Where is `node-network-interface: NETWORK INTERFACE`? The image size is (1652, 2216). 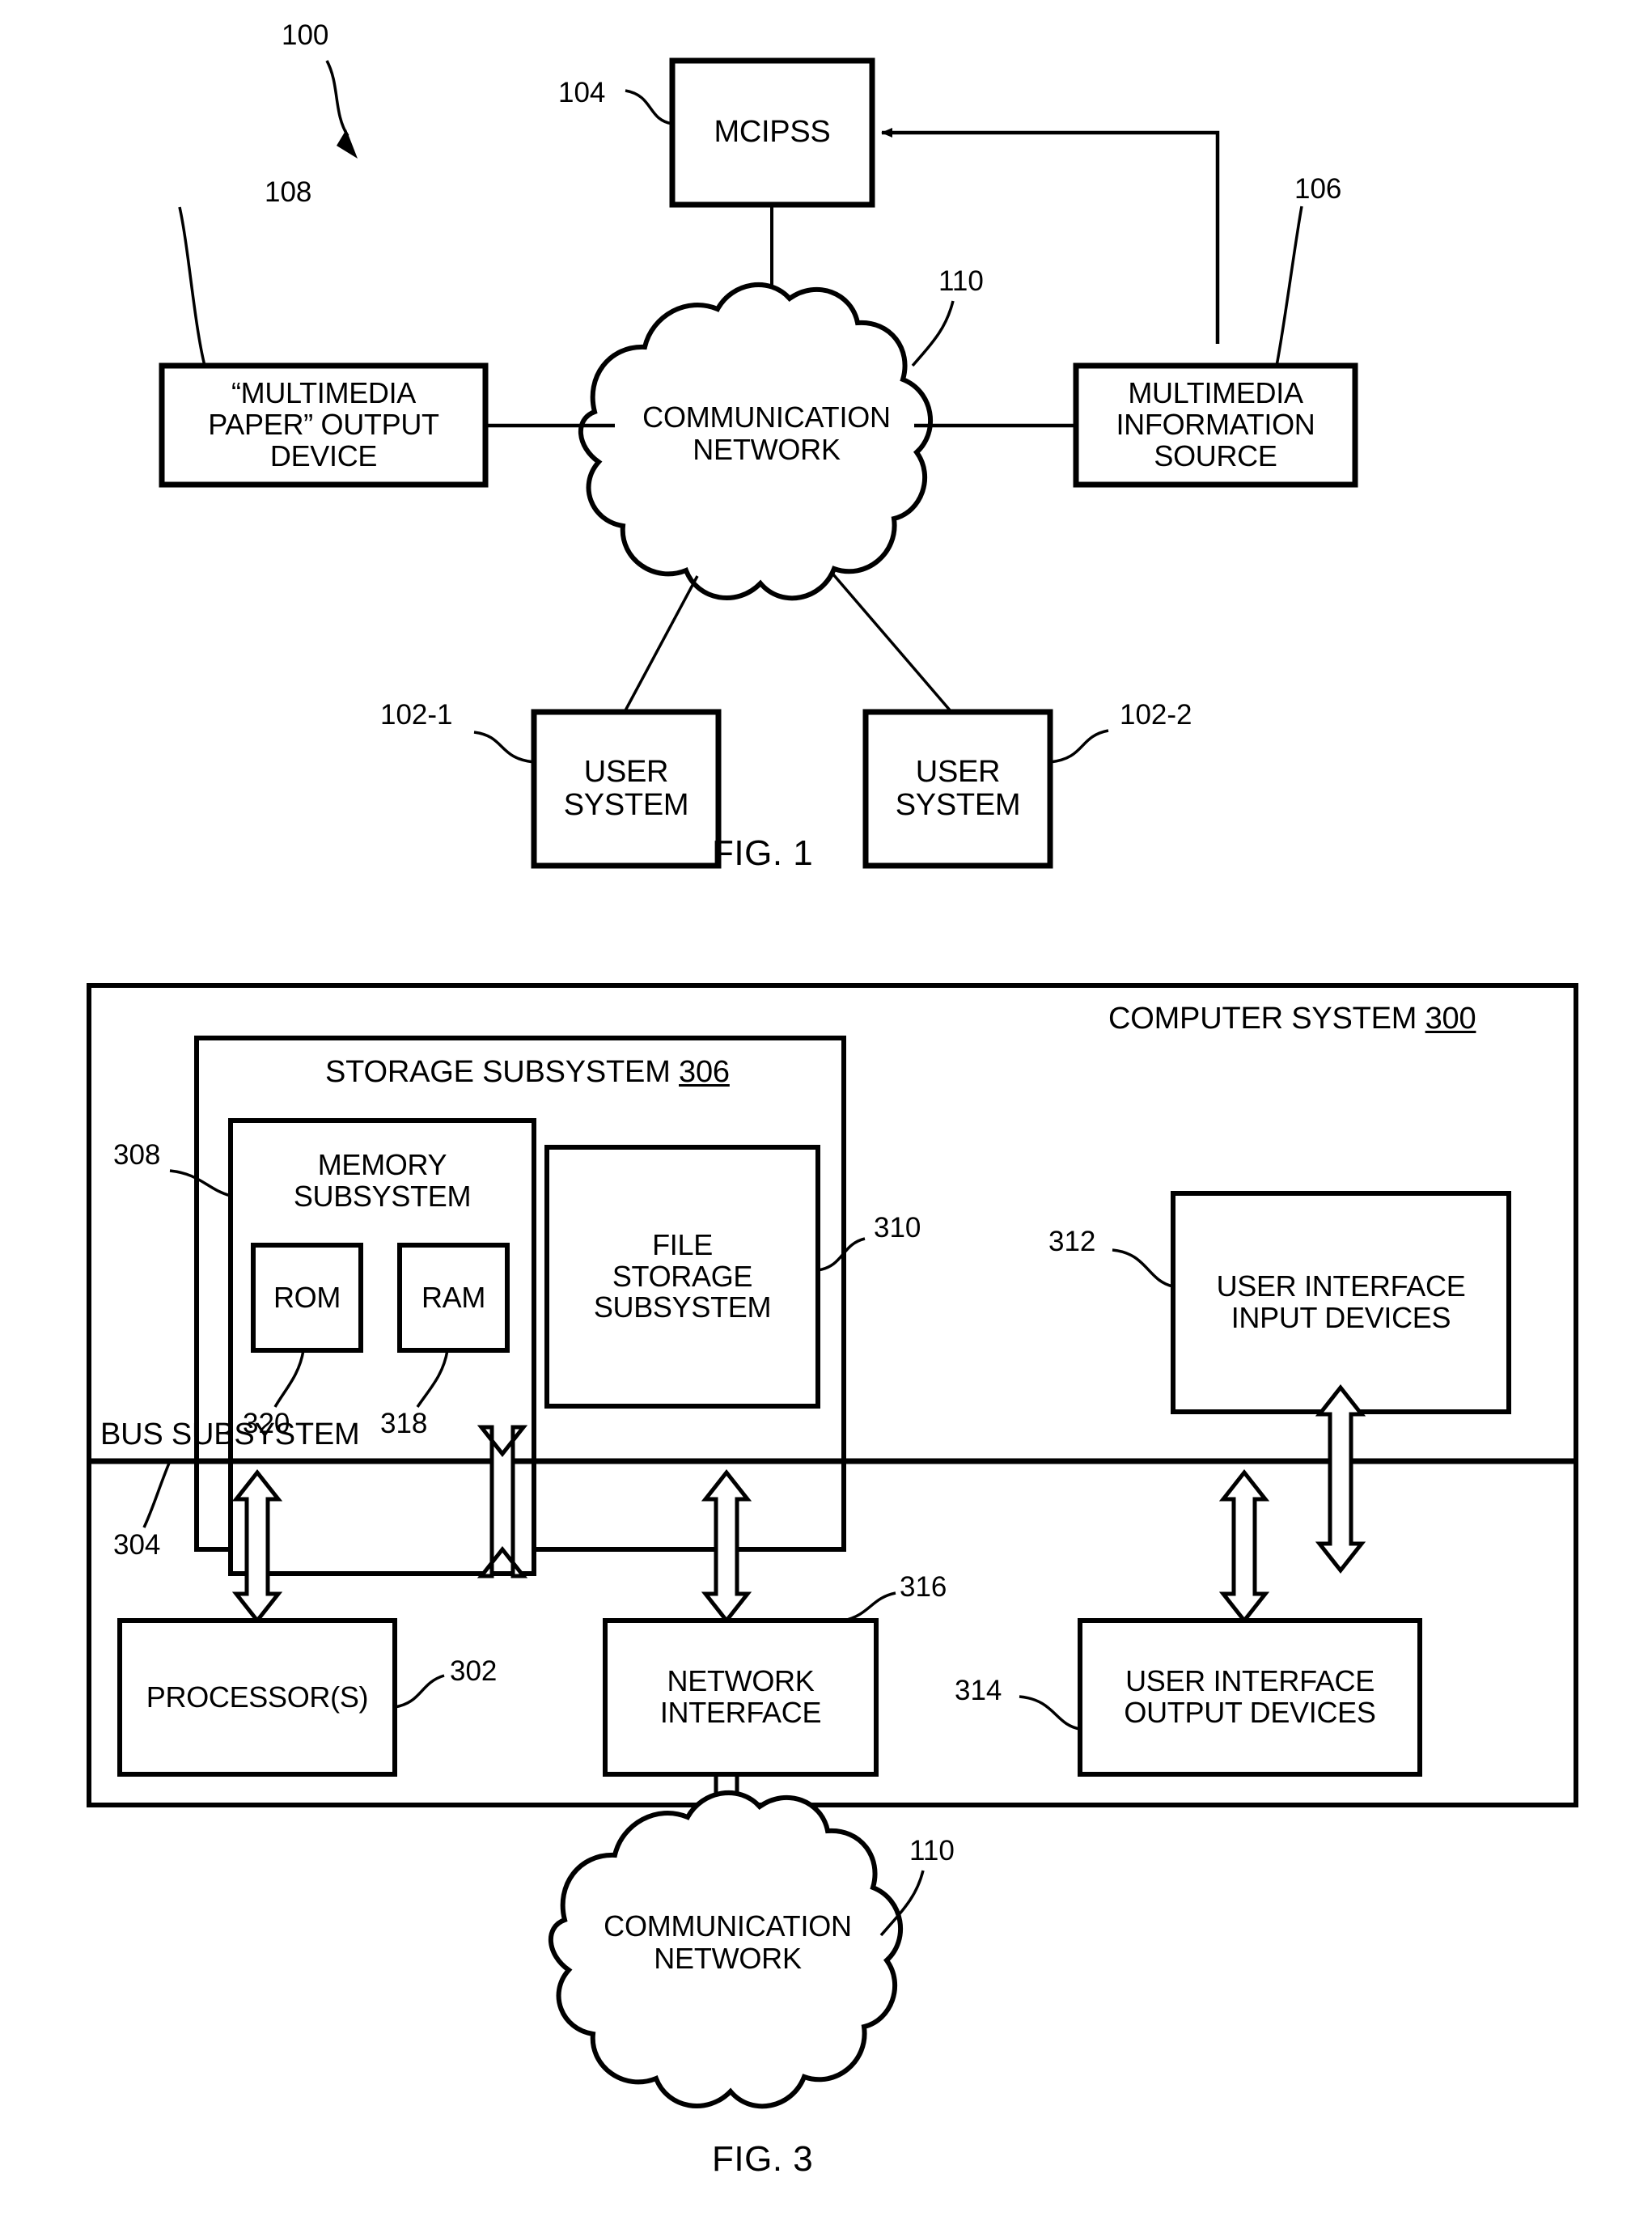 node-network-interface: NETWORK INTERFACE is located at coordinates (740, 1696).